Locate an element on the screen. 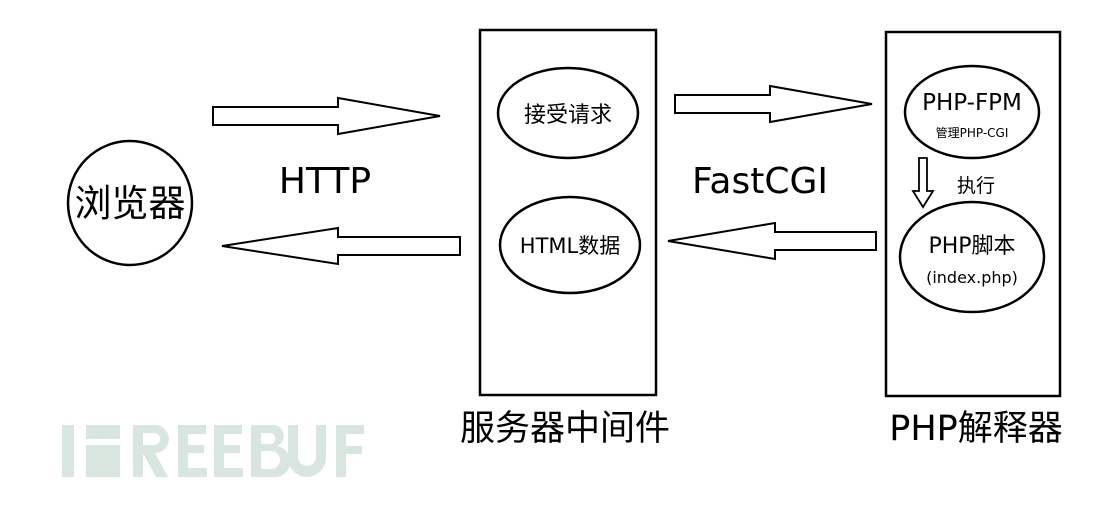  browser-node: 浏览器 is located at coordinates (130, 203).